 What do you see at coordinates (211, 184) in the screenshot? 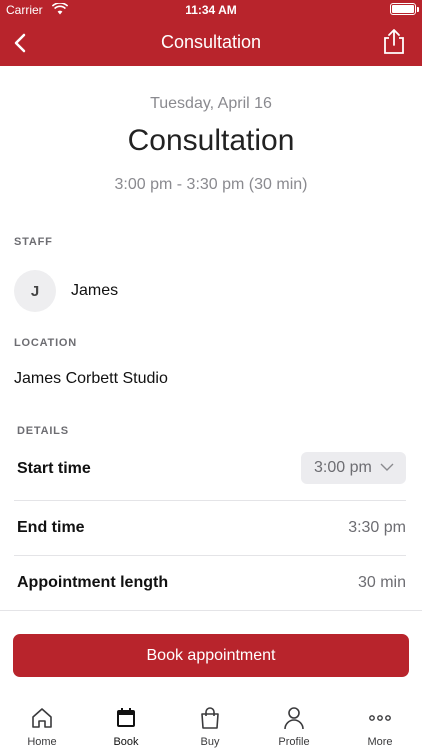
I see `appointment-time-range: 3:00 pm - 3:30 pm (30 min)` at bounding box center [211, 184].